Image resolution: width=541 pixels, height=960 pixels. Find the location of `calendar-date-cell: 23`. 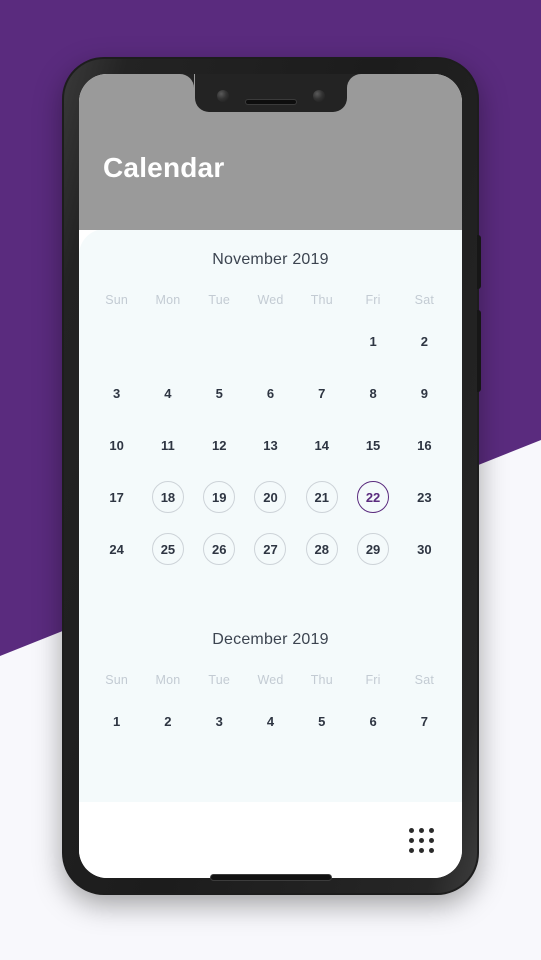

calendar-date-cell: 23 is located at coordinates (424, 497).